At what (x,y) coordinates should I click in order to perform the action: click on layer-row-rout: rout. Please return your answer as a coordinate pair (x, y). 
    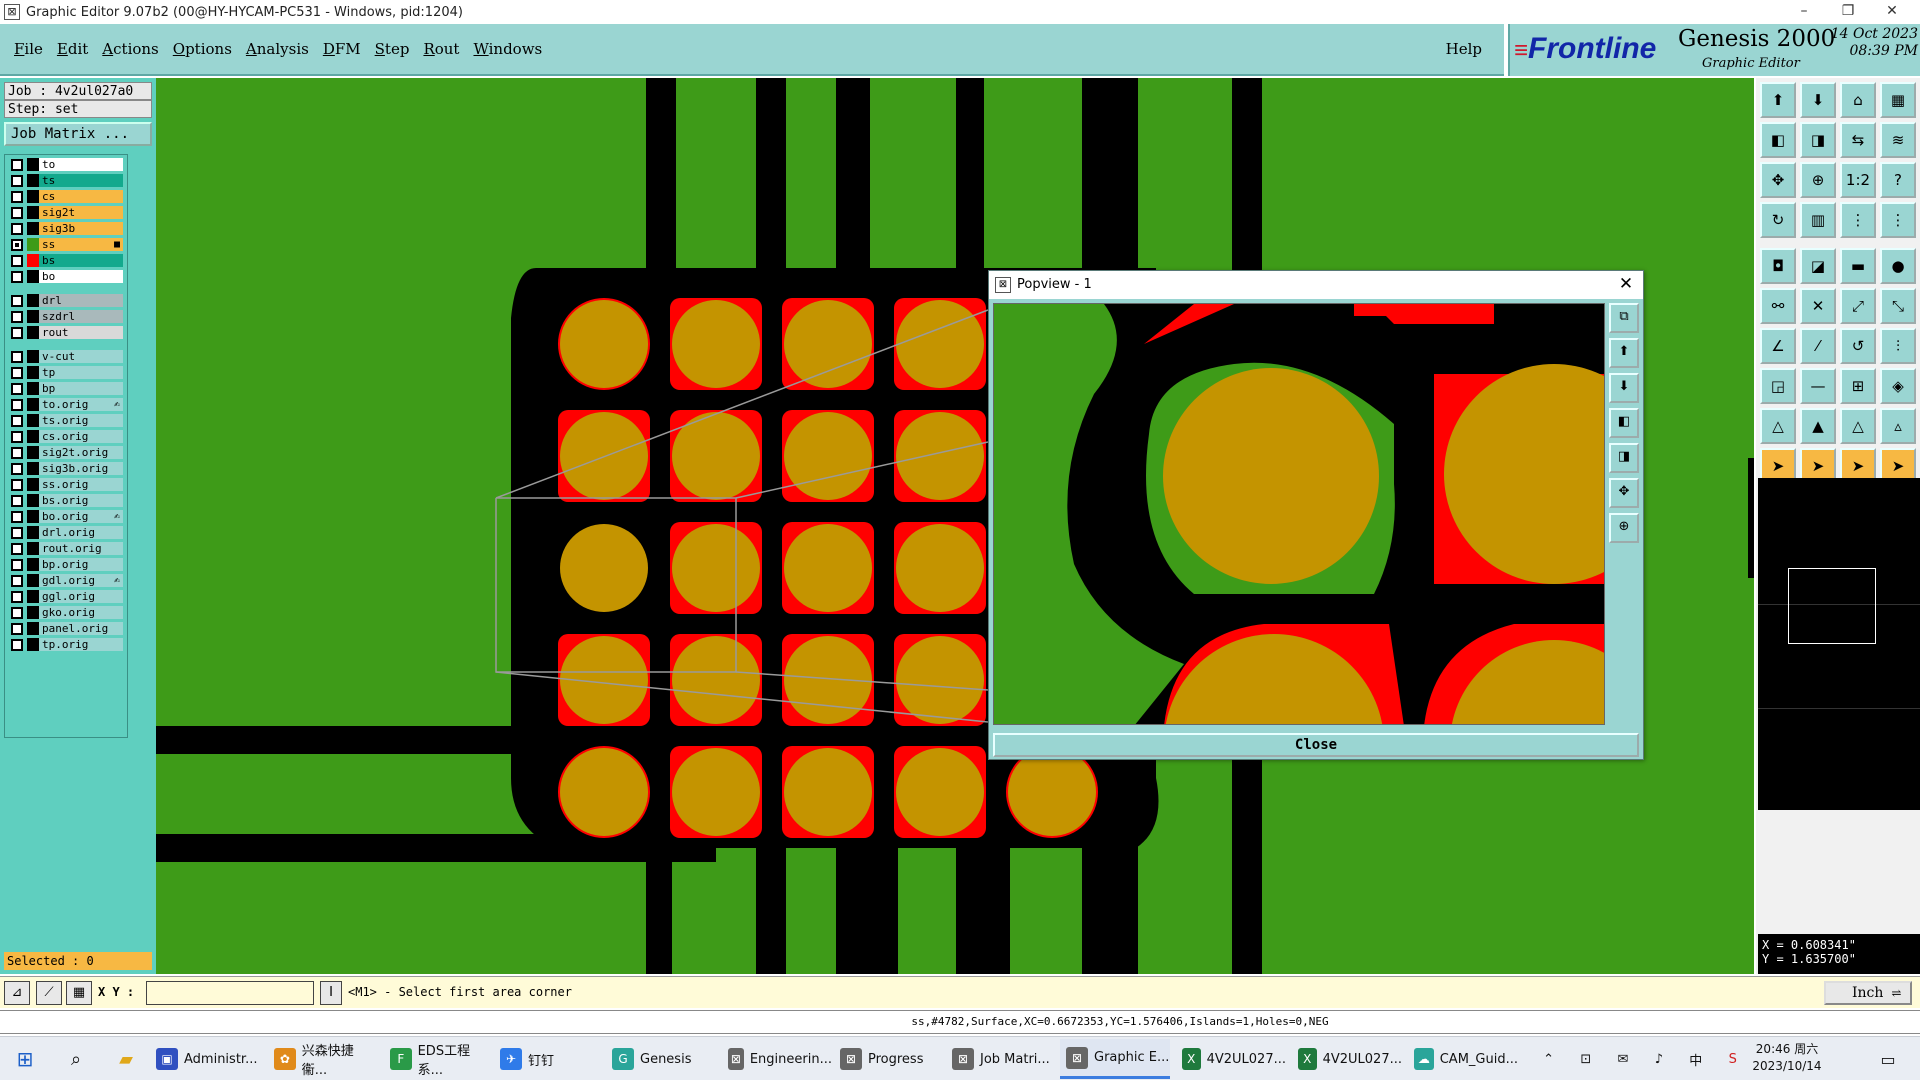
    Looking at the image, I should click on (67, 332).